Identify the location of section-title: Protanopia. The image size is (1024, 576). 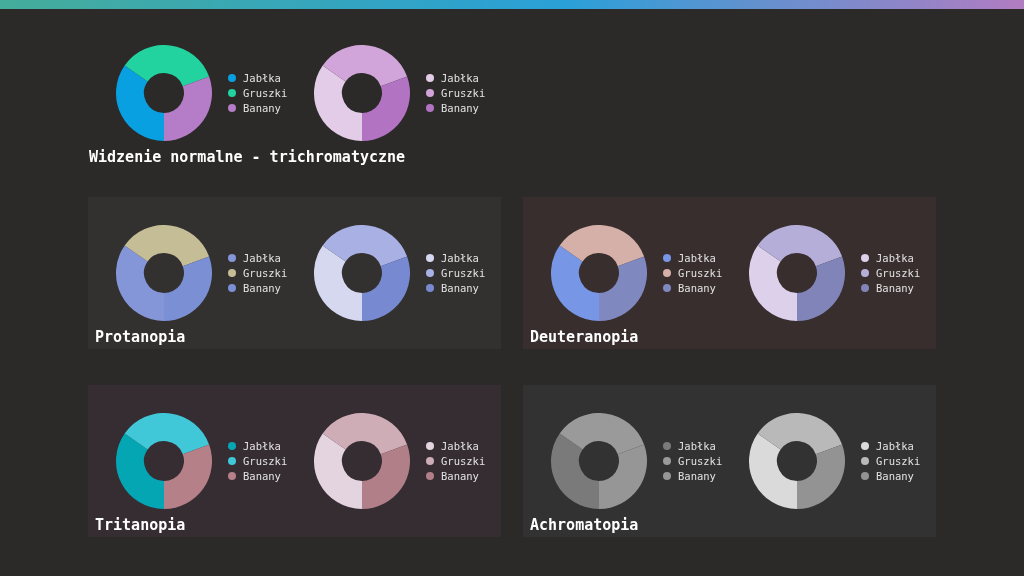
(141, 337).